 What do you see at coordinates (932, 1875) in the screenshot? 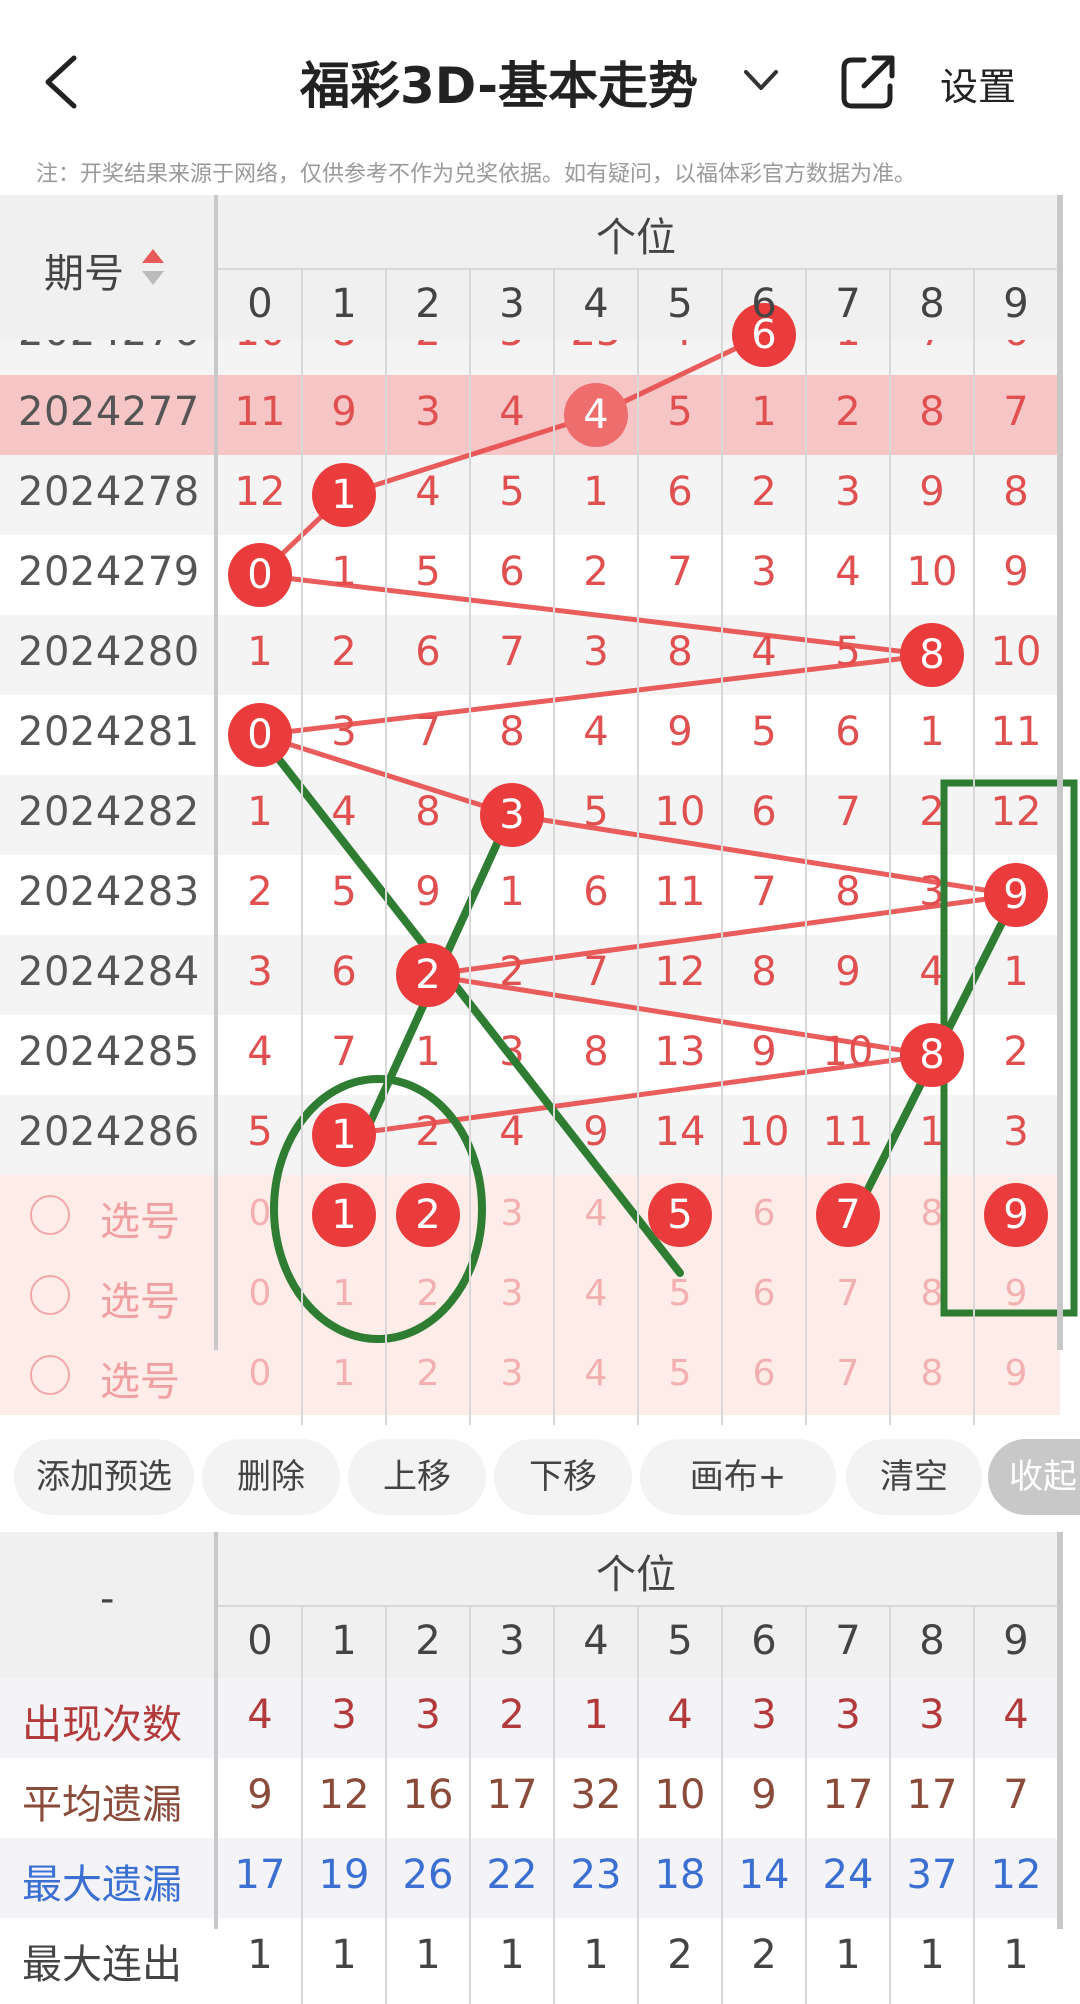
I see `stat-value: 37` at bounding box center [932, 1875].